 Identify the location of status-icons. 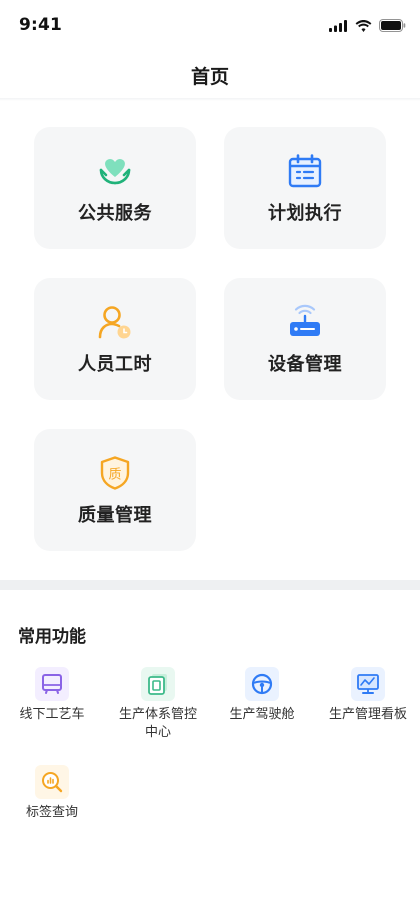
(367, 26).